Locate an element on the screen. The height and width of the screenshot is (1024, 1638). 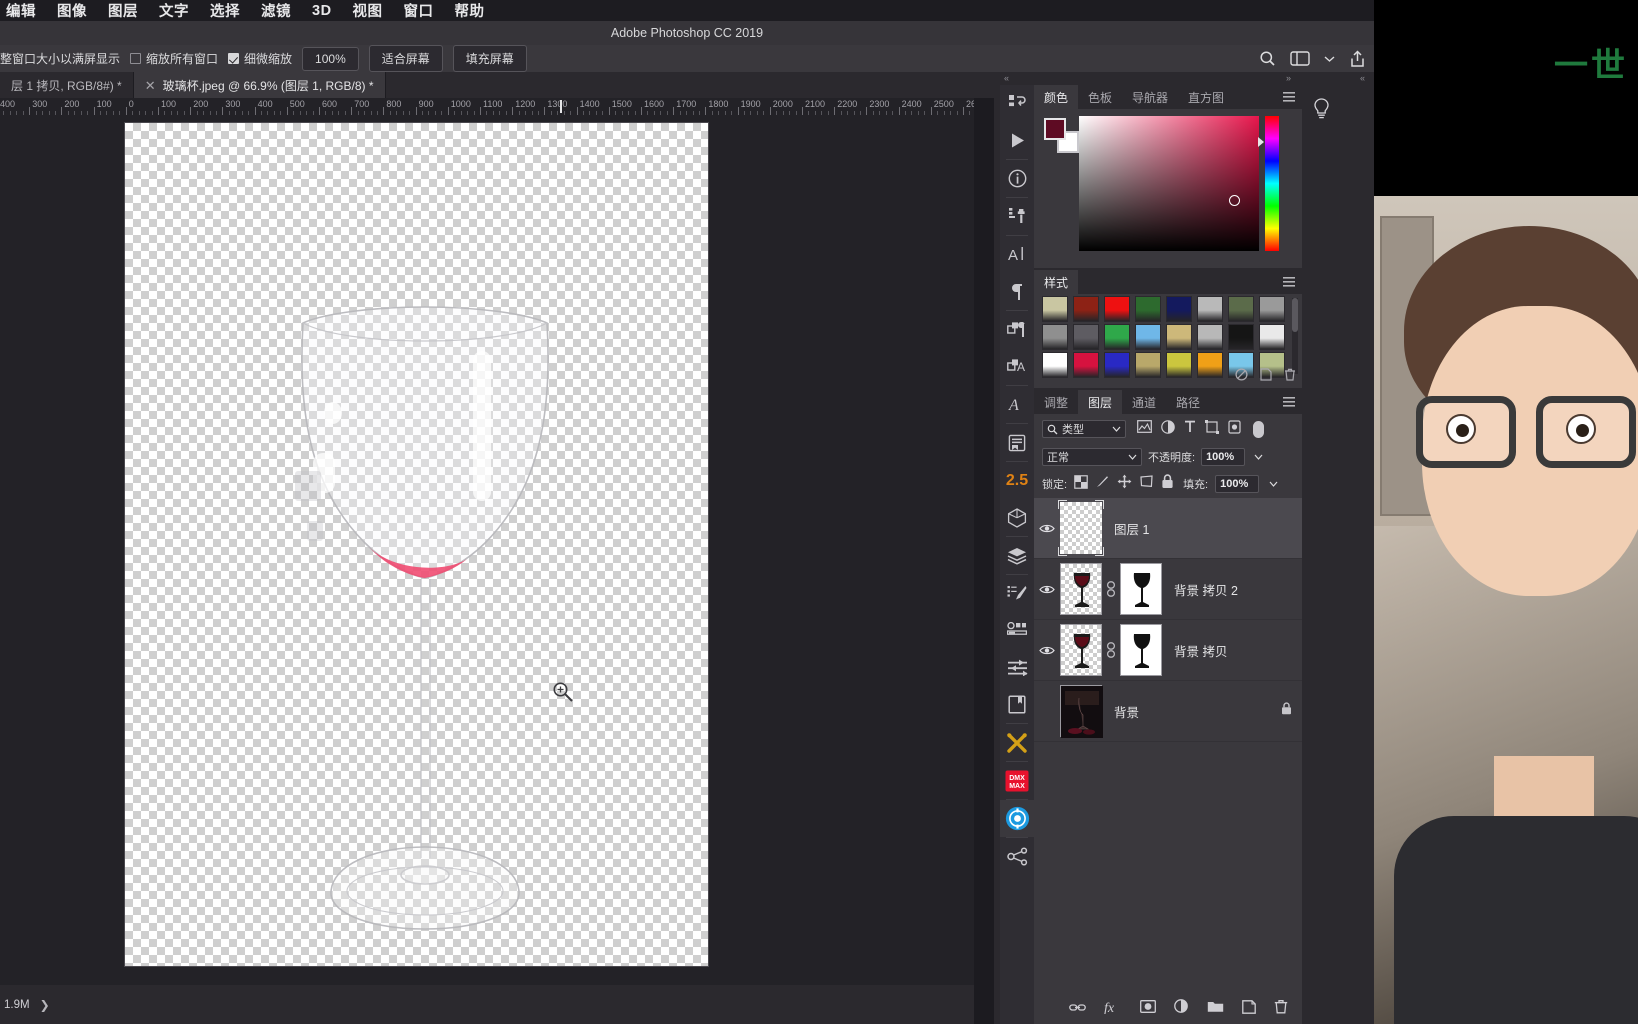
color-swatches is located at coordinates (1061, 135).